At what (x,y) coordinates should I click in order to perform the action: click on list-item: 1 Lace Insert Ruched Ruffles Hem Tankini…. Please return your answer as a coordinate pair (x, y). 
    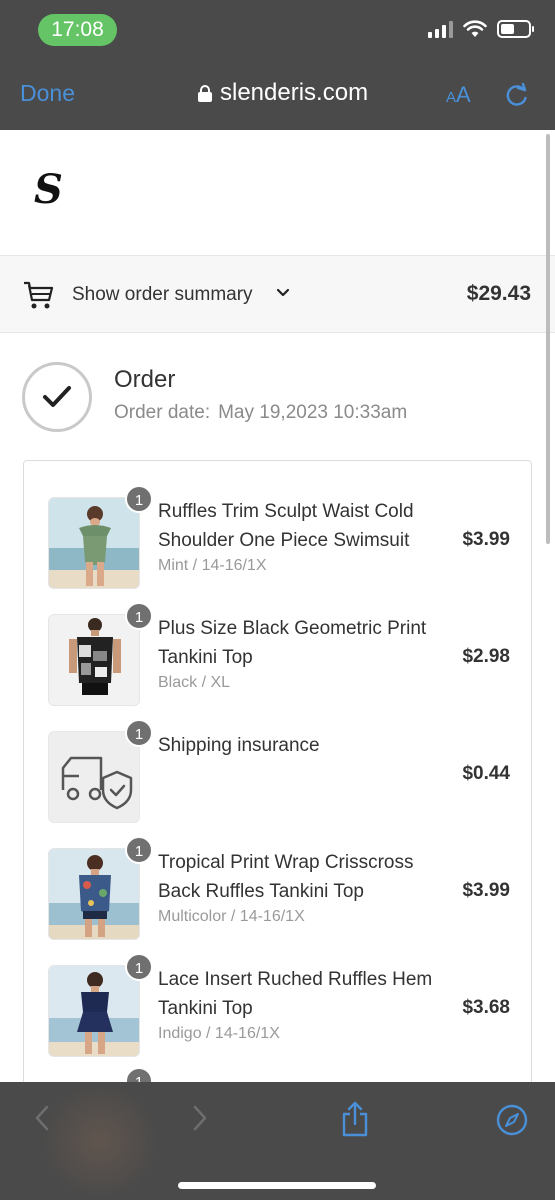
    Looking at the image, I should click on (278, 1005).